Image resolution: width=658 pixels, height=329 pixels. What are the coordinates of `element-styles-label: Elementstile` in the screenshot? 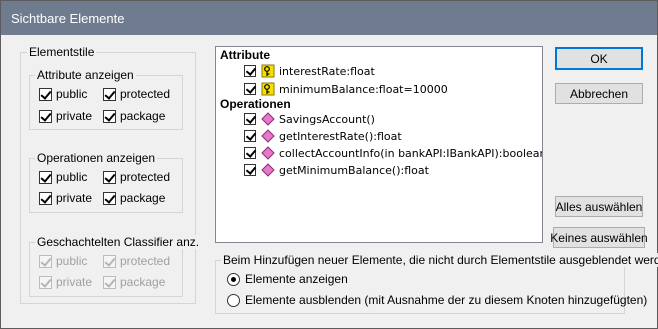 It's located at (62, 52).